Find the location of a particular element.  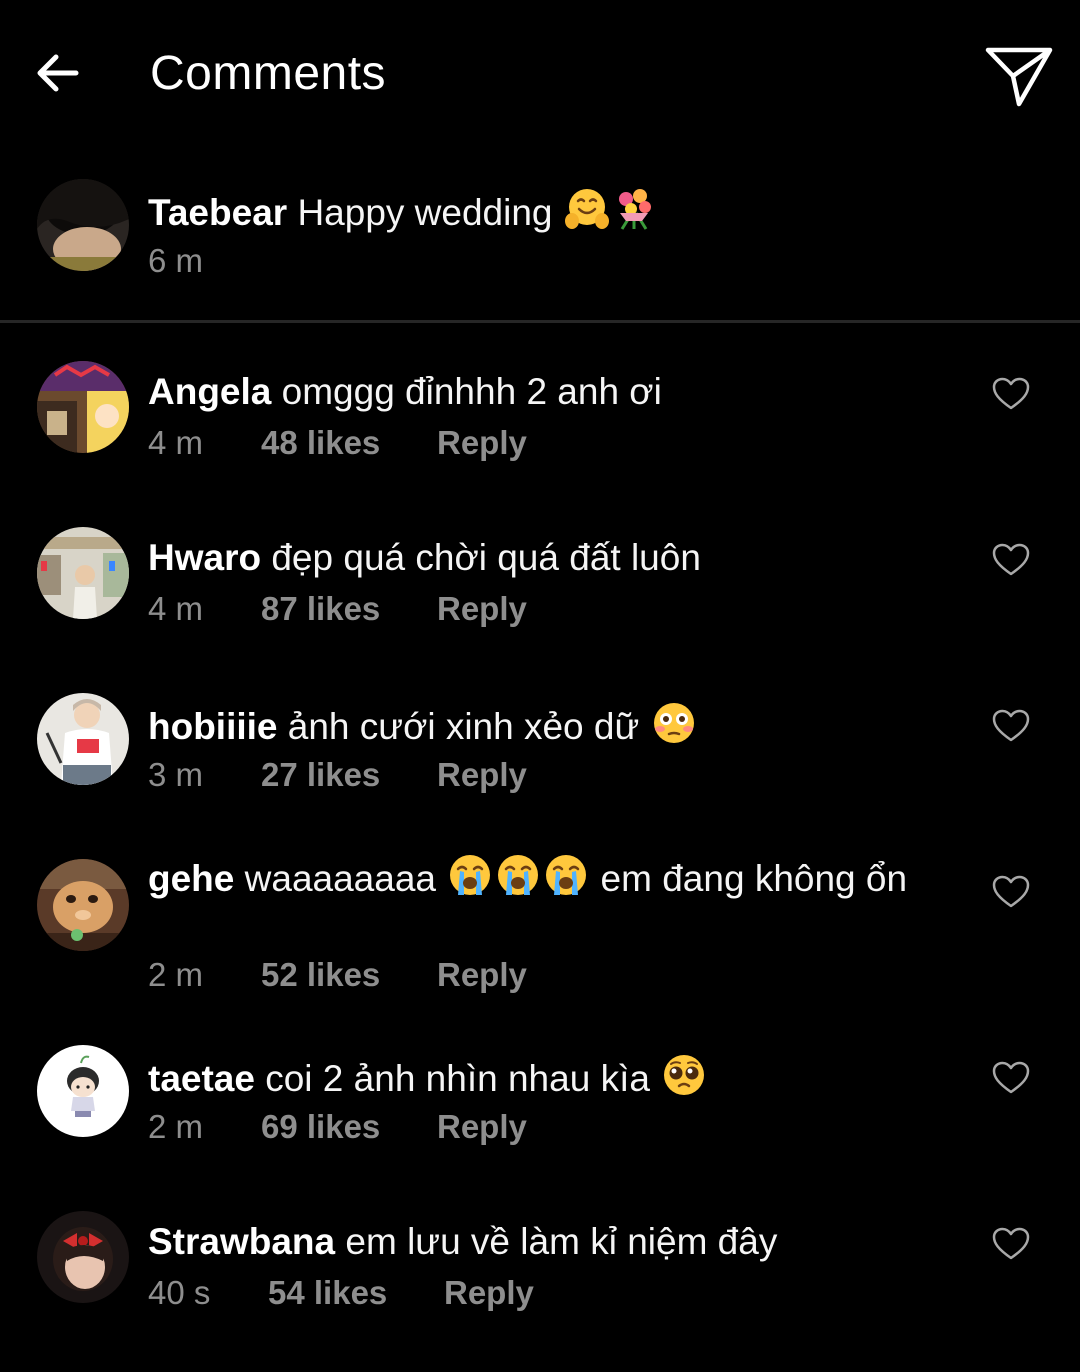

comment-text: gehe waaaaaaaa em đang không ổn is located at coordinates (533, 880).